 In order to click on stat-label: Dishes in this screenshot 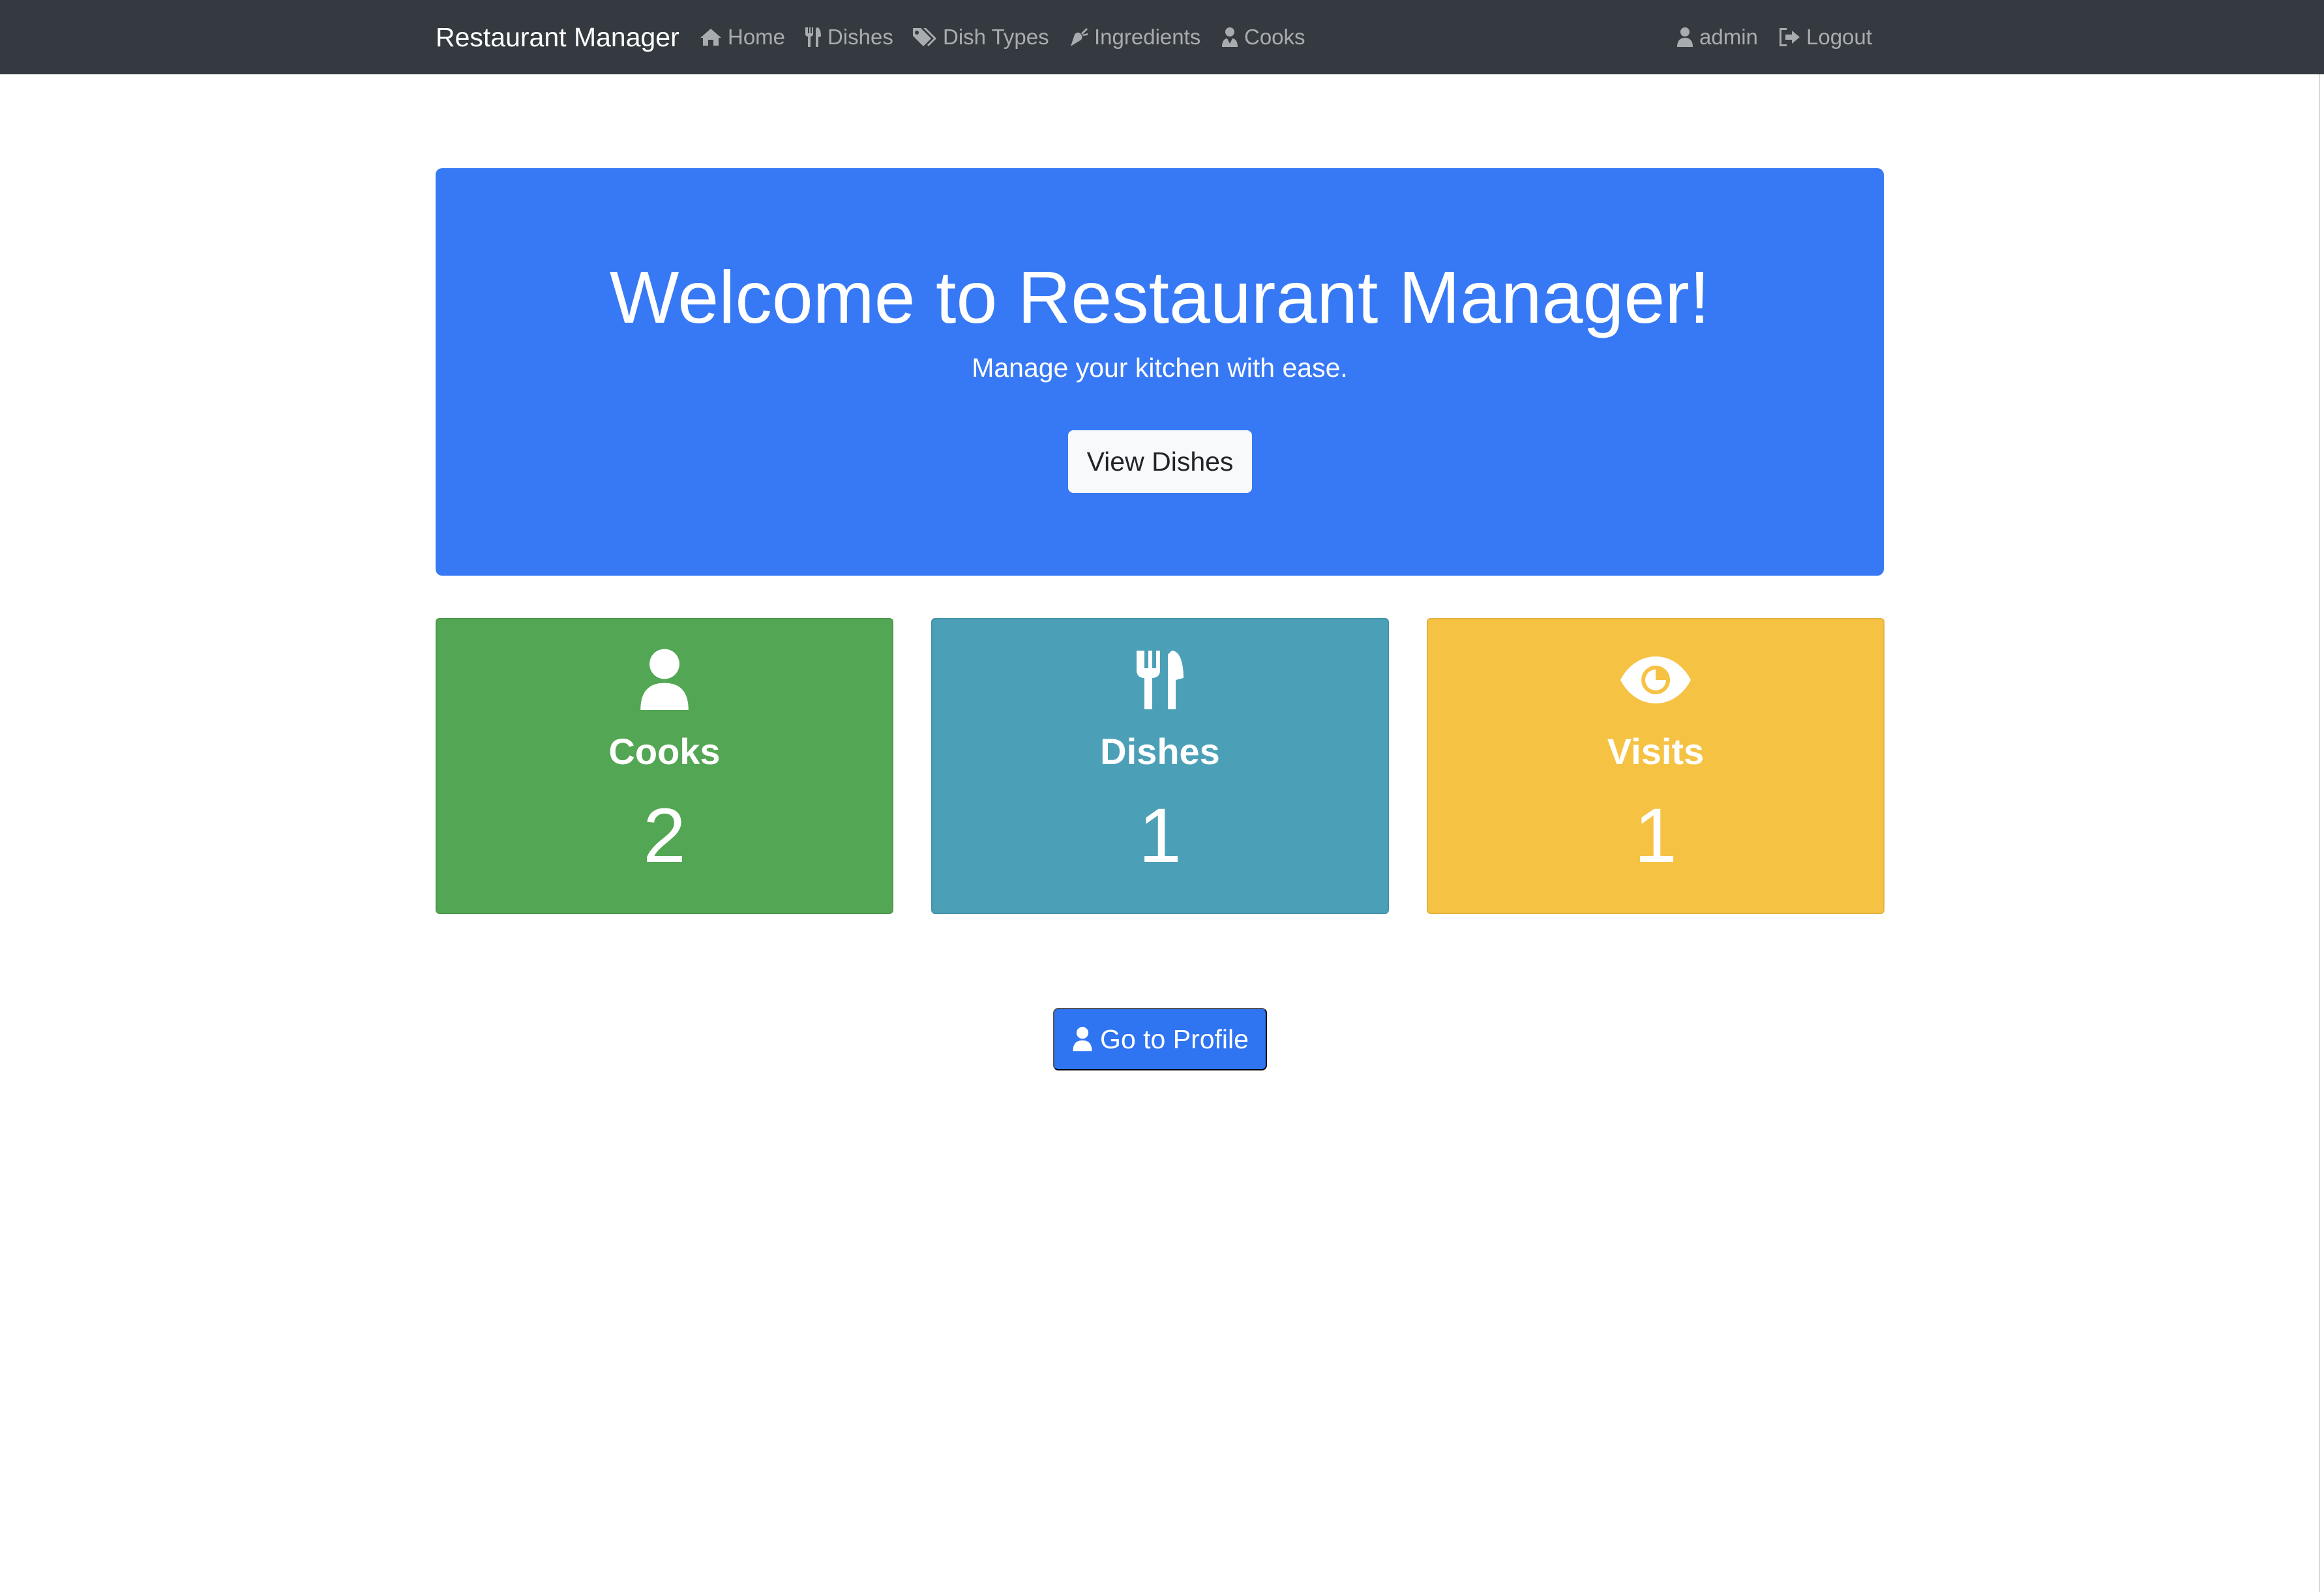, I will do `click(1160, 751)`.